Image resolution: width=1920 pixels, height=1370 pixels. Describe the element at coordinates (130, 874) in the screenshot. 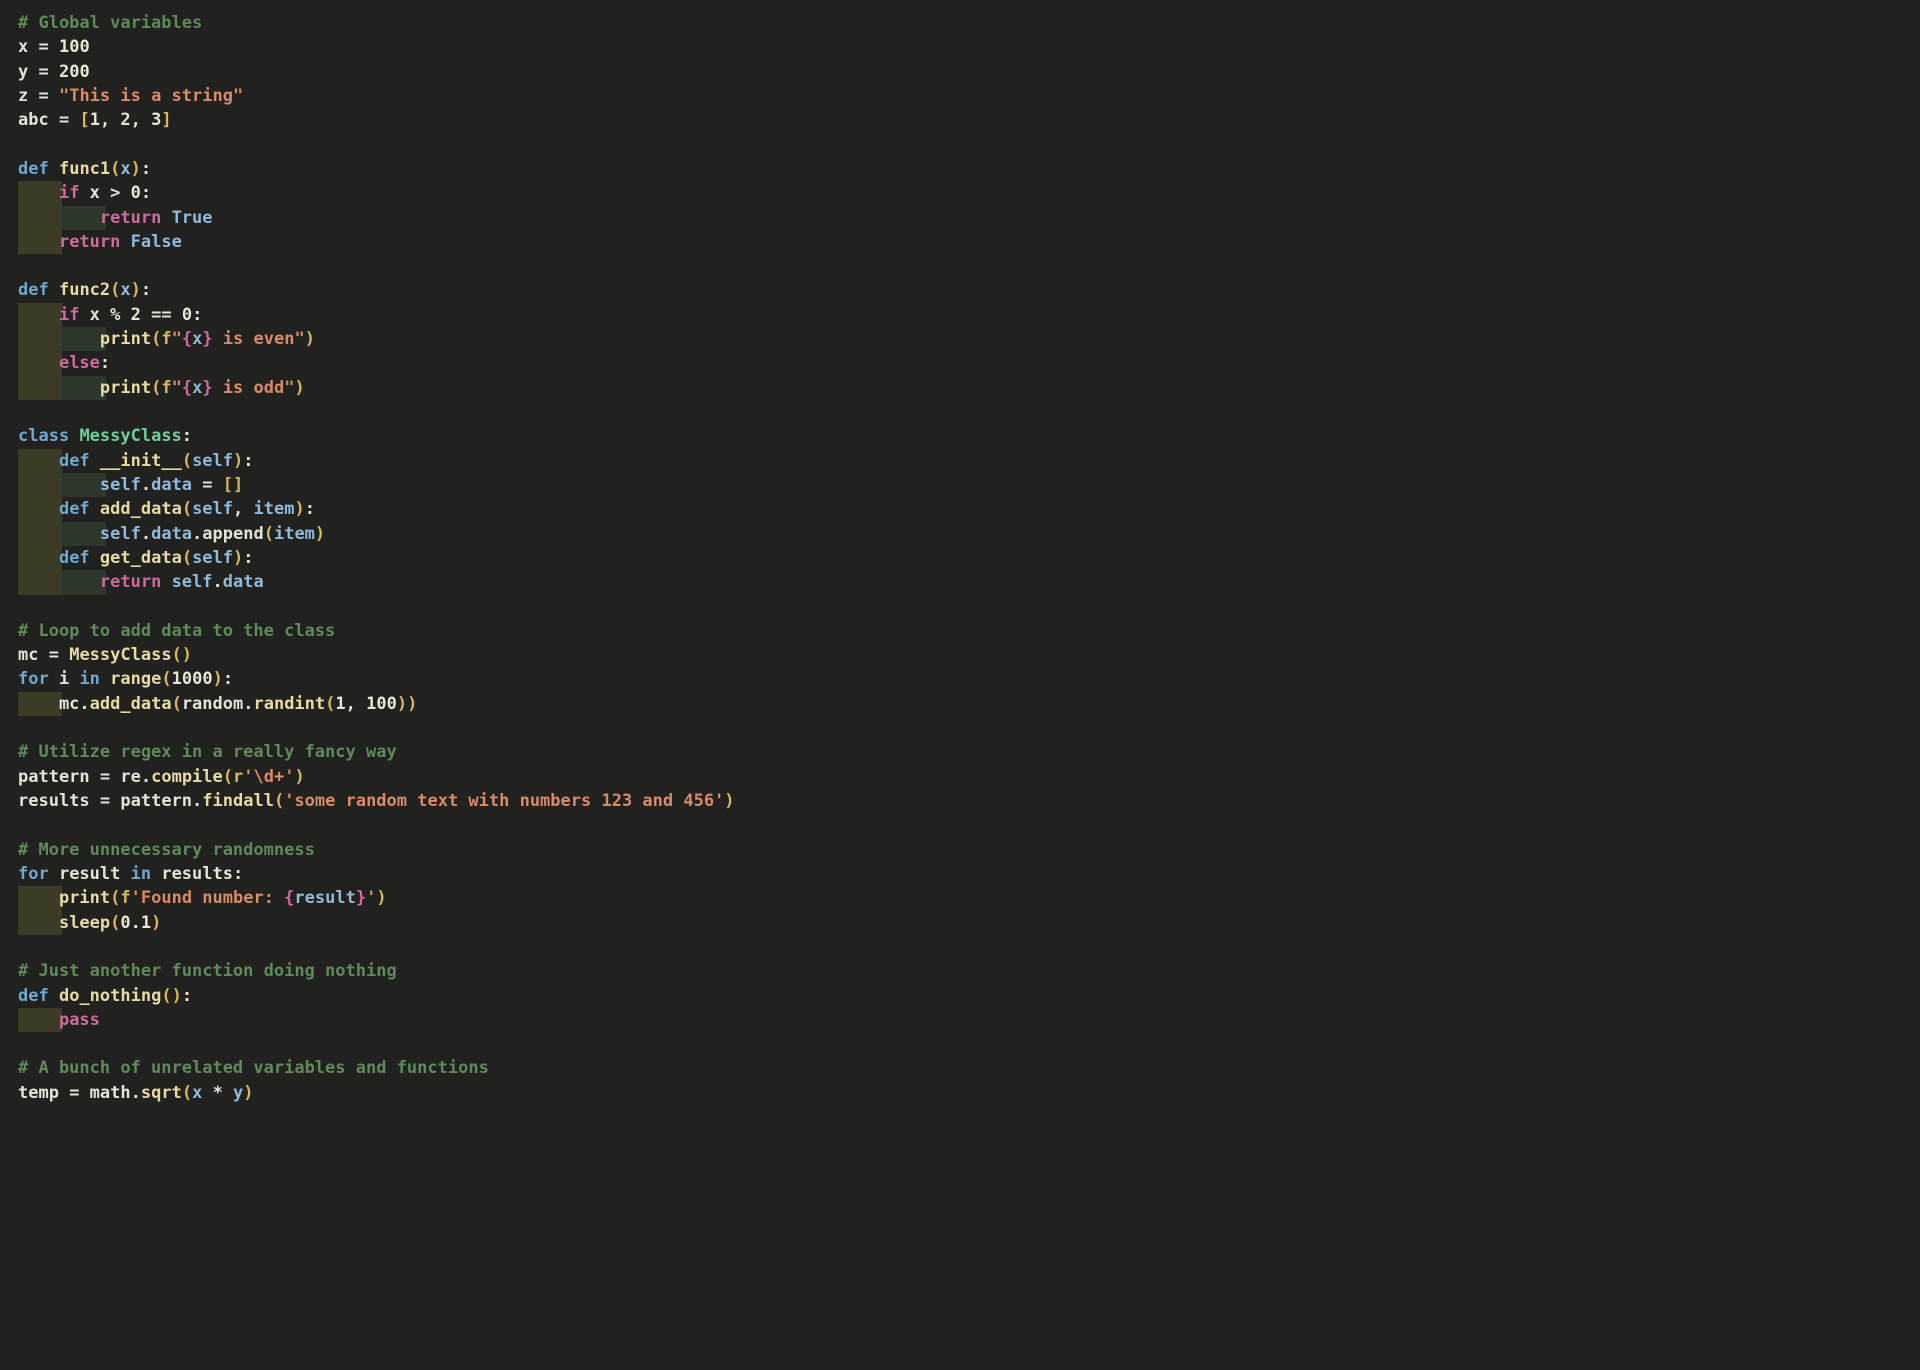

I see `code-line-text: for result in results:` at that location.